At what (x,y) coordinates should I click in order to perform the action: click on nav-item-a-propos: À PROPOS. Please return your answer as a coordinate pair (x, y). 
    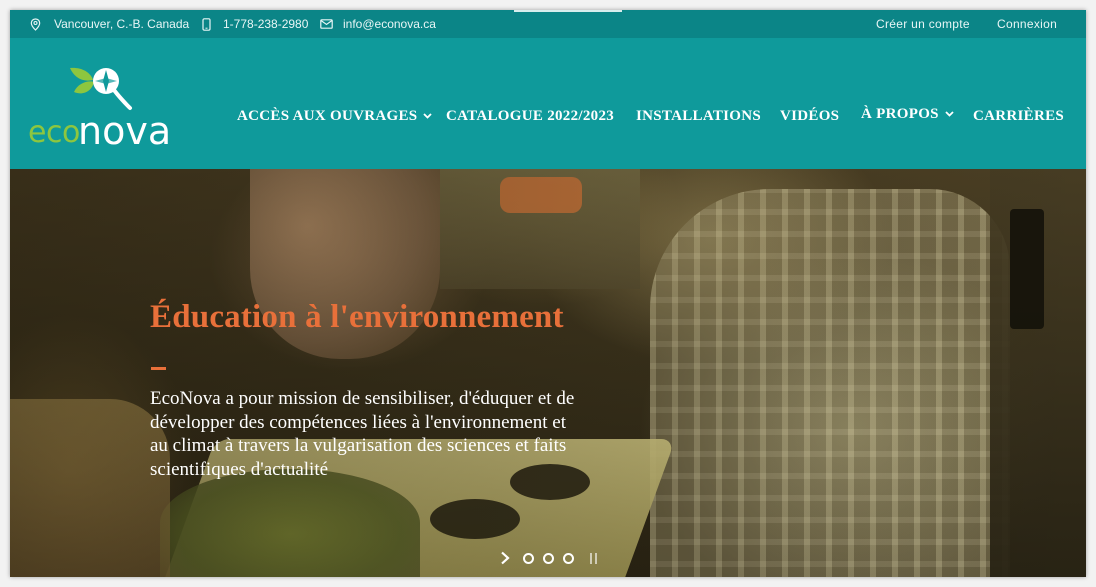
    Looking at the image, I should click on (907, 114).